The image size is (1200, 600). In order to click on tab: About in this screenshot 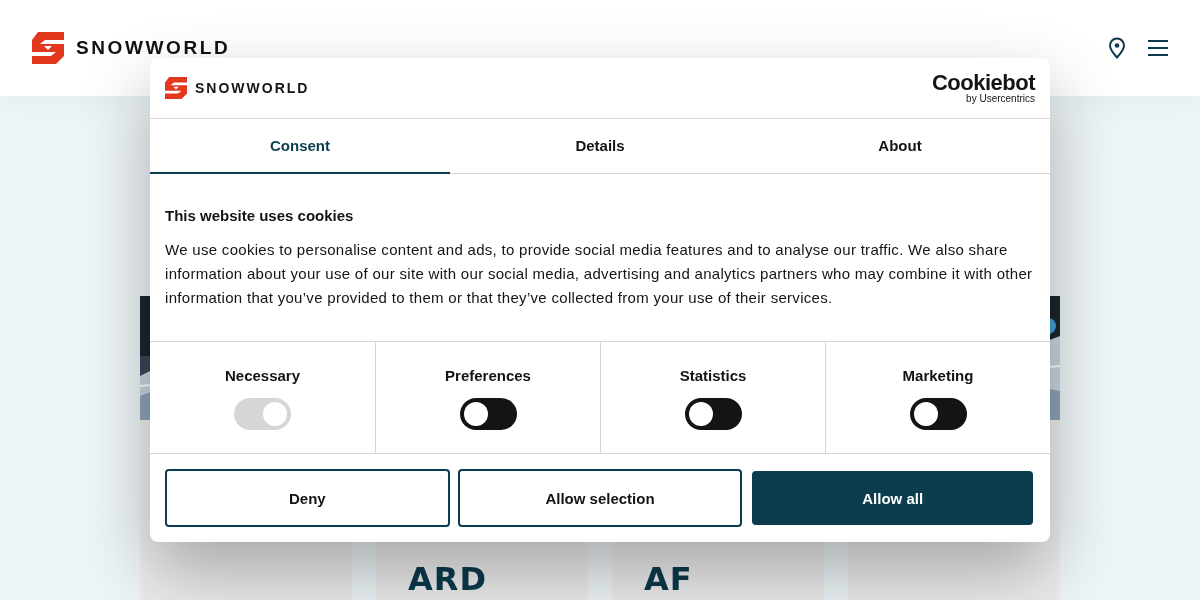, I will do `click(900, 146)`.